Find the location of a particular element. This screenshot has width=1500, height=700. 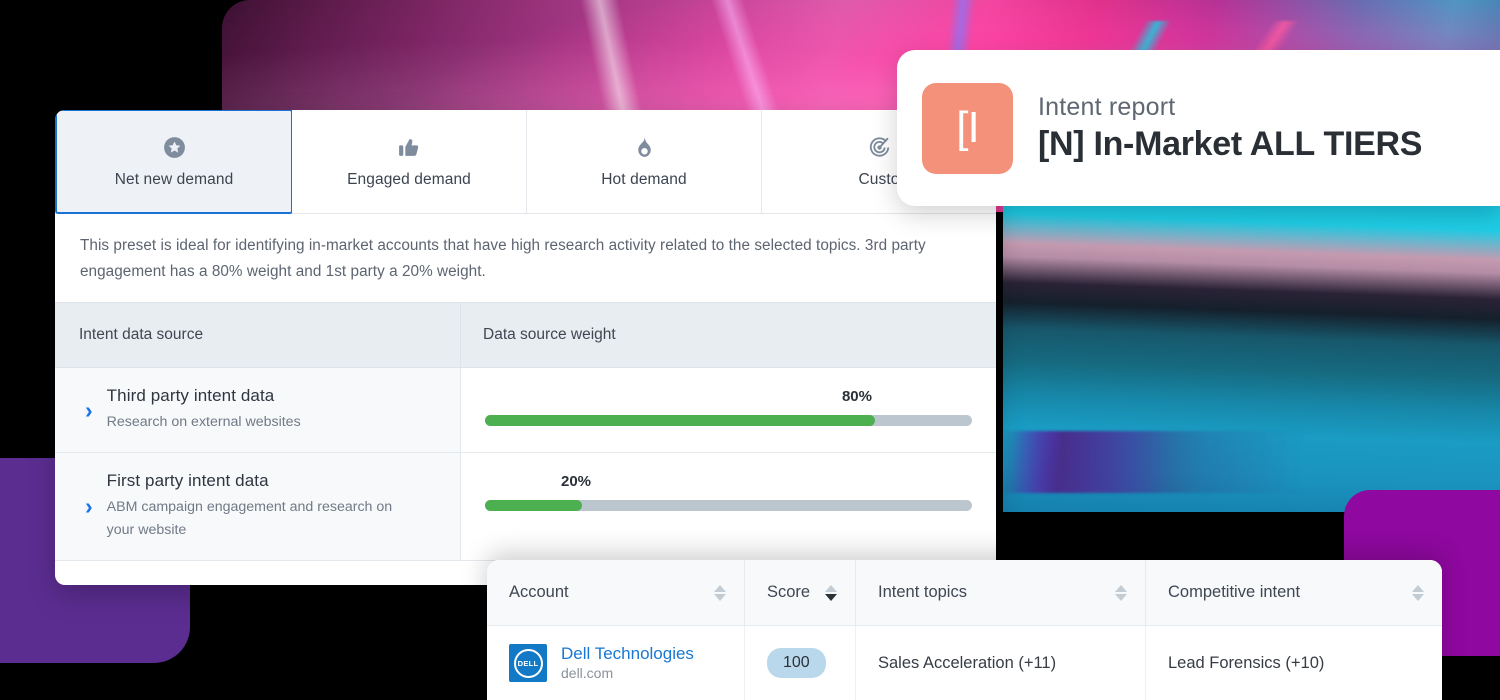

thumbs-up-icon is located at coordinates (409, 147).